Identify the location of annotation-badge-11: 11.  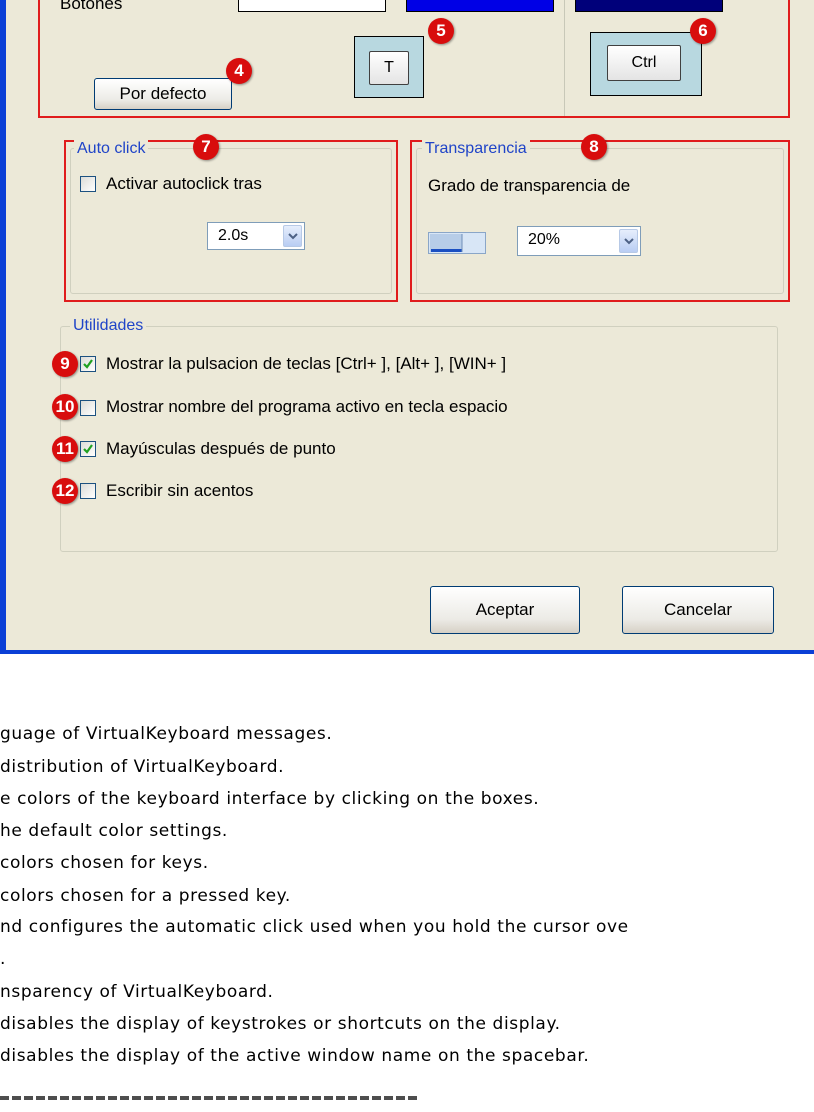
(65, 449).